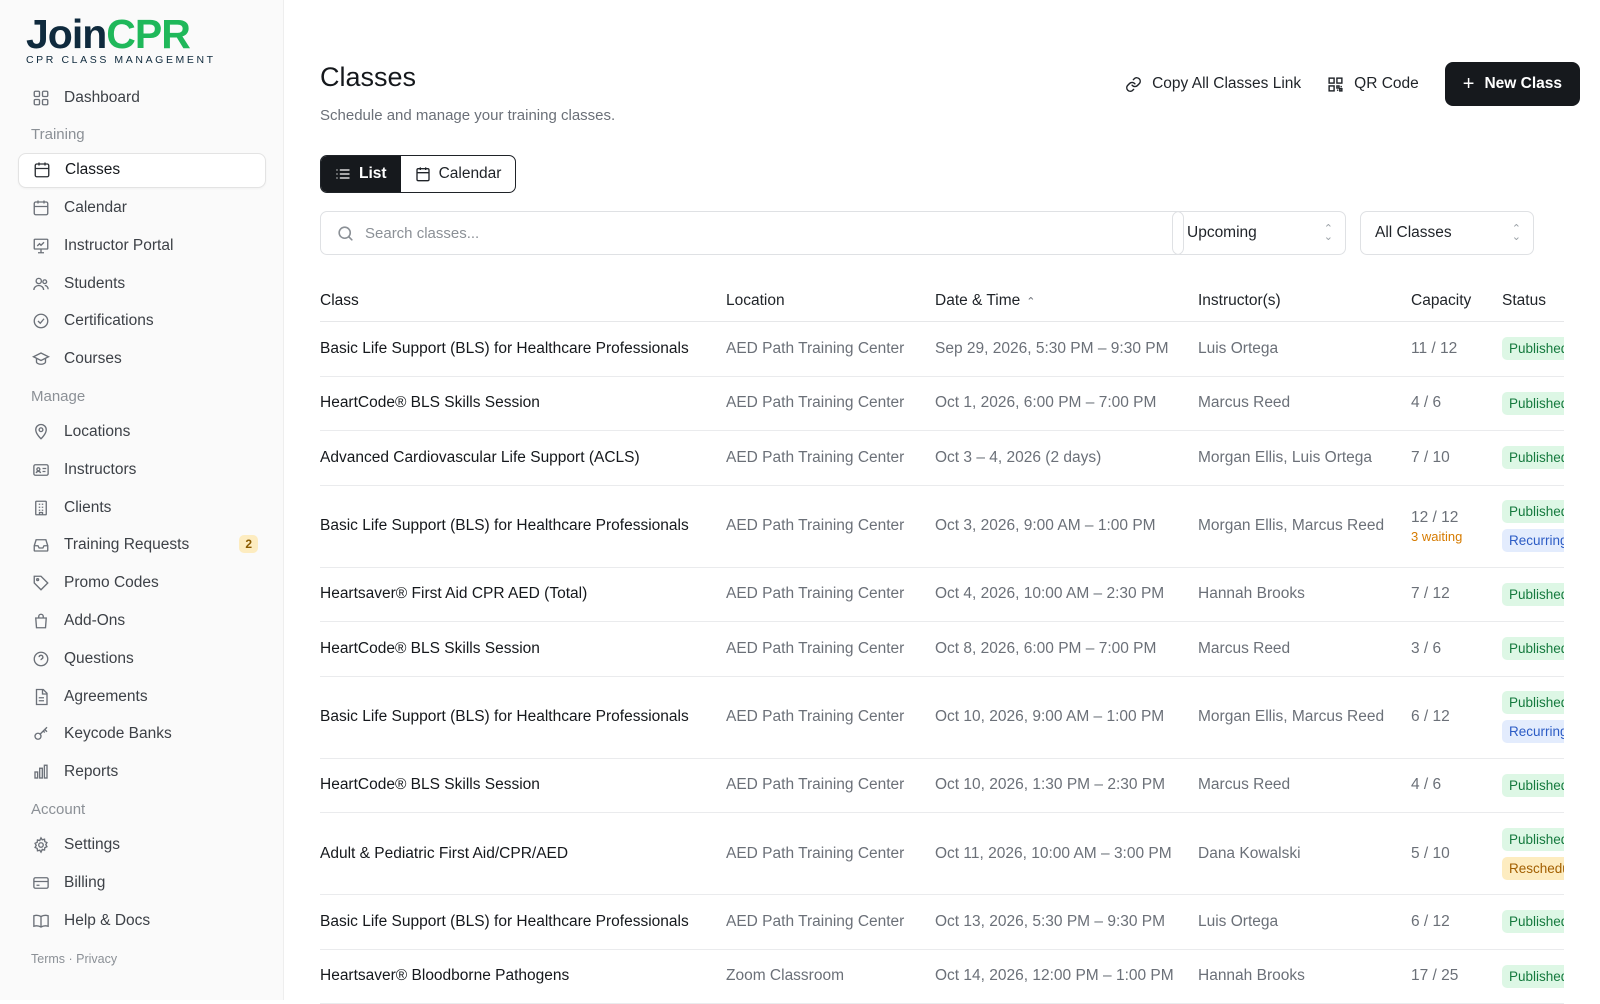 This screenshot has width=1600, height=1004. I want to click on qr-code-button: QR Code, so click(1373, 84).